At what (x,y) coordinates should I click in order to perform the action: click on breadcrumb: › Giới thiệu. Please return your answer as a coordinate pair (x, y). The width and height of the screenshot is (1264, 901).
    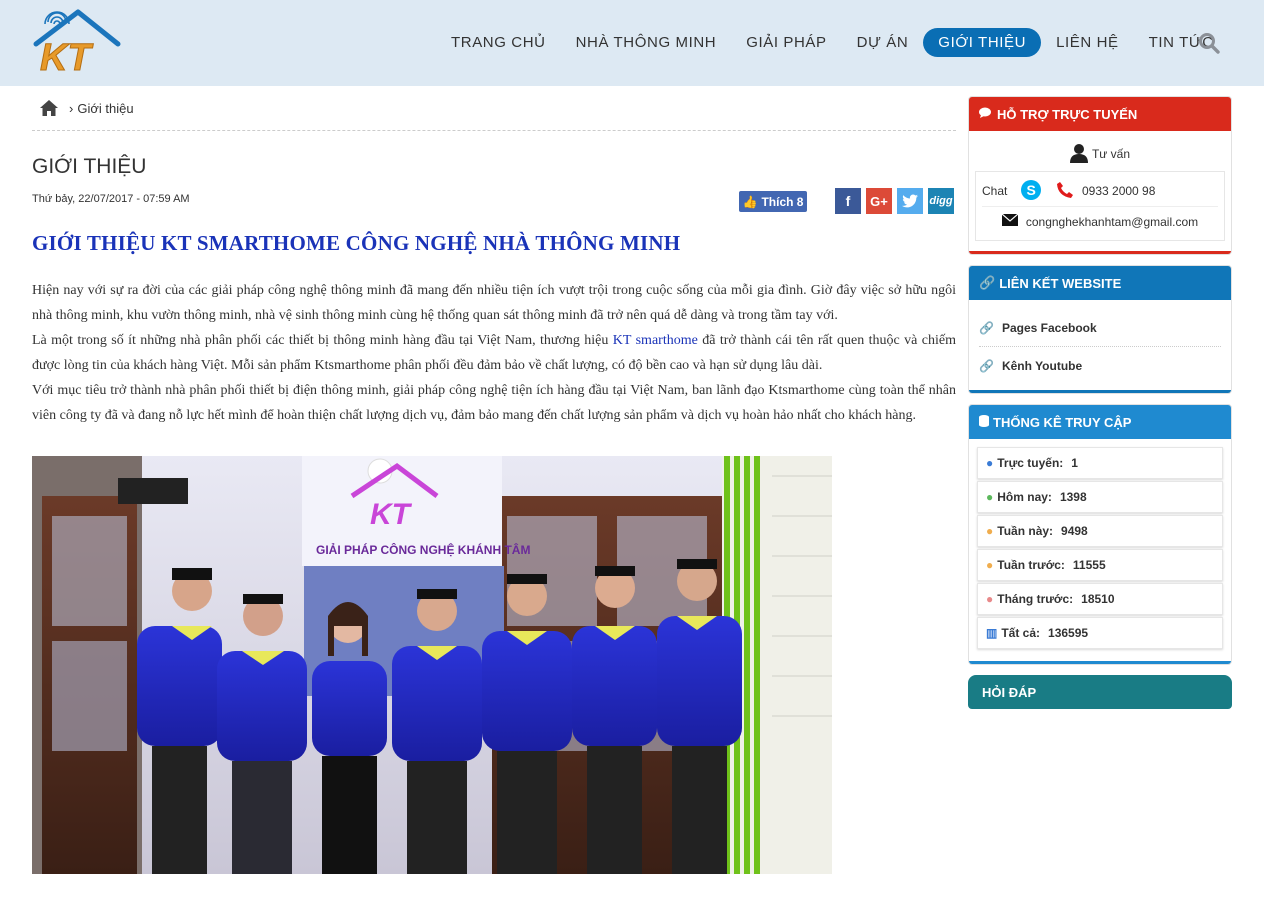
    Looking at the image, I should click on (494, 108).